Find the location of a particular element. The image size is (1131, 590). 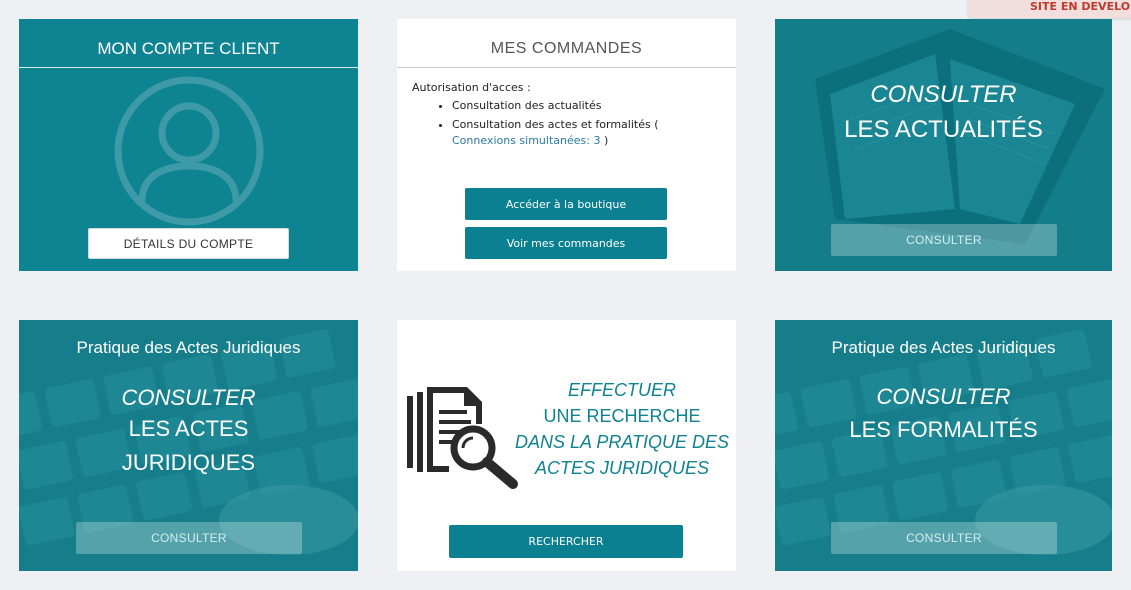

shop-button: Accéder à la boutique is located at coordinates (566, 204).